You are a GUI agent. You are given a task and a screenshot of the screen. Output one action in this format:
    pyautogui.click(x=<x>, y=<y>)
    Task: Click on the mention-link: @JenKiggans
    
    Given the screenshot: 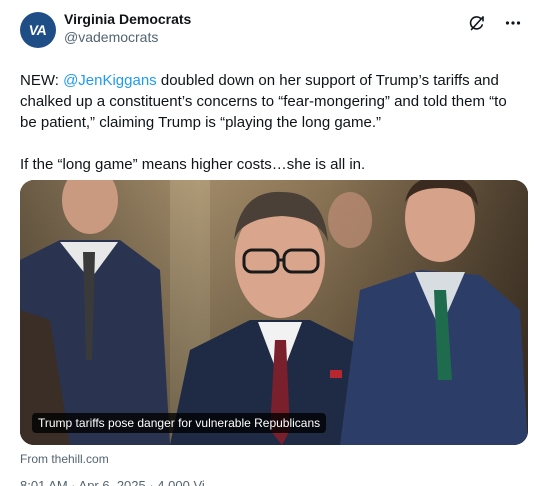 What is the action you would take?
    pyautogui.click(x=110, y=80)
    